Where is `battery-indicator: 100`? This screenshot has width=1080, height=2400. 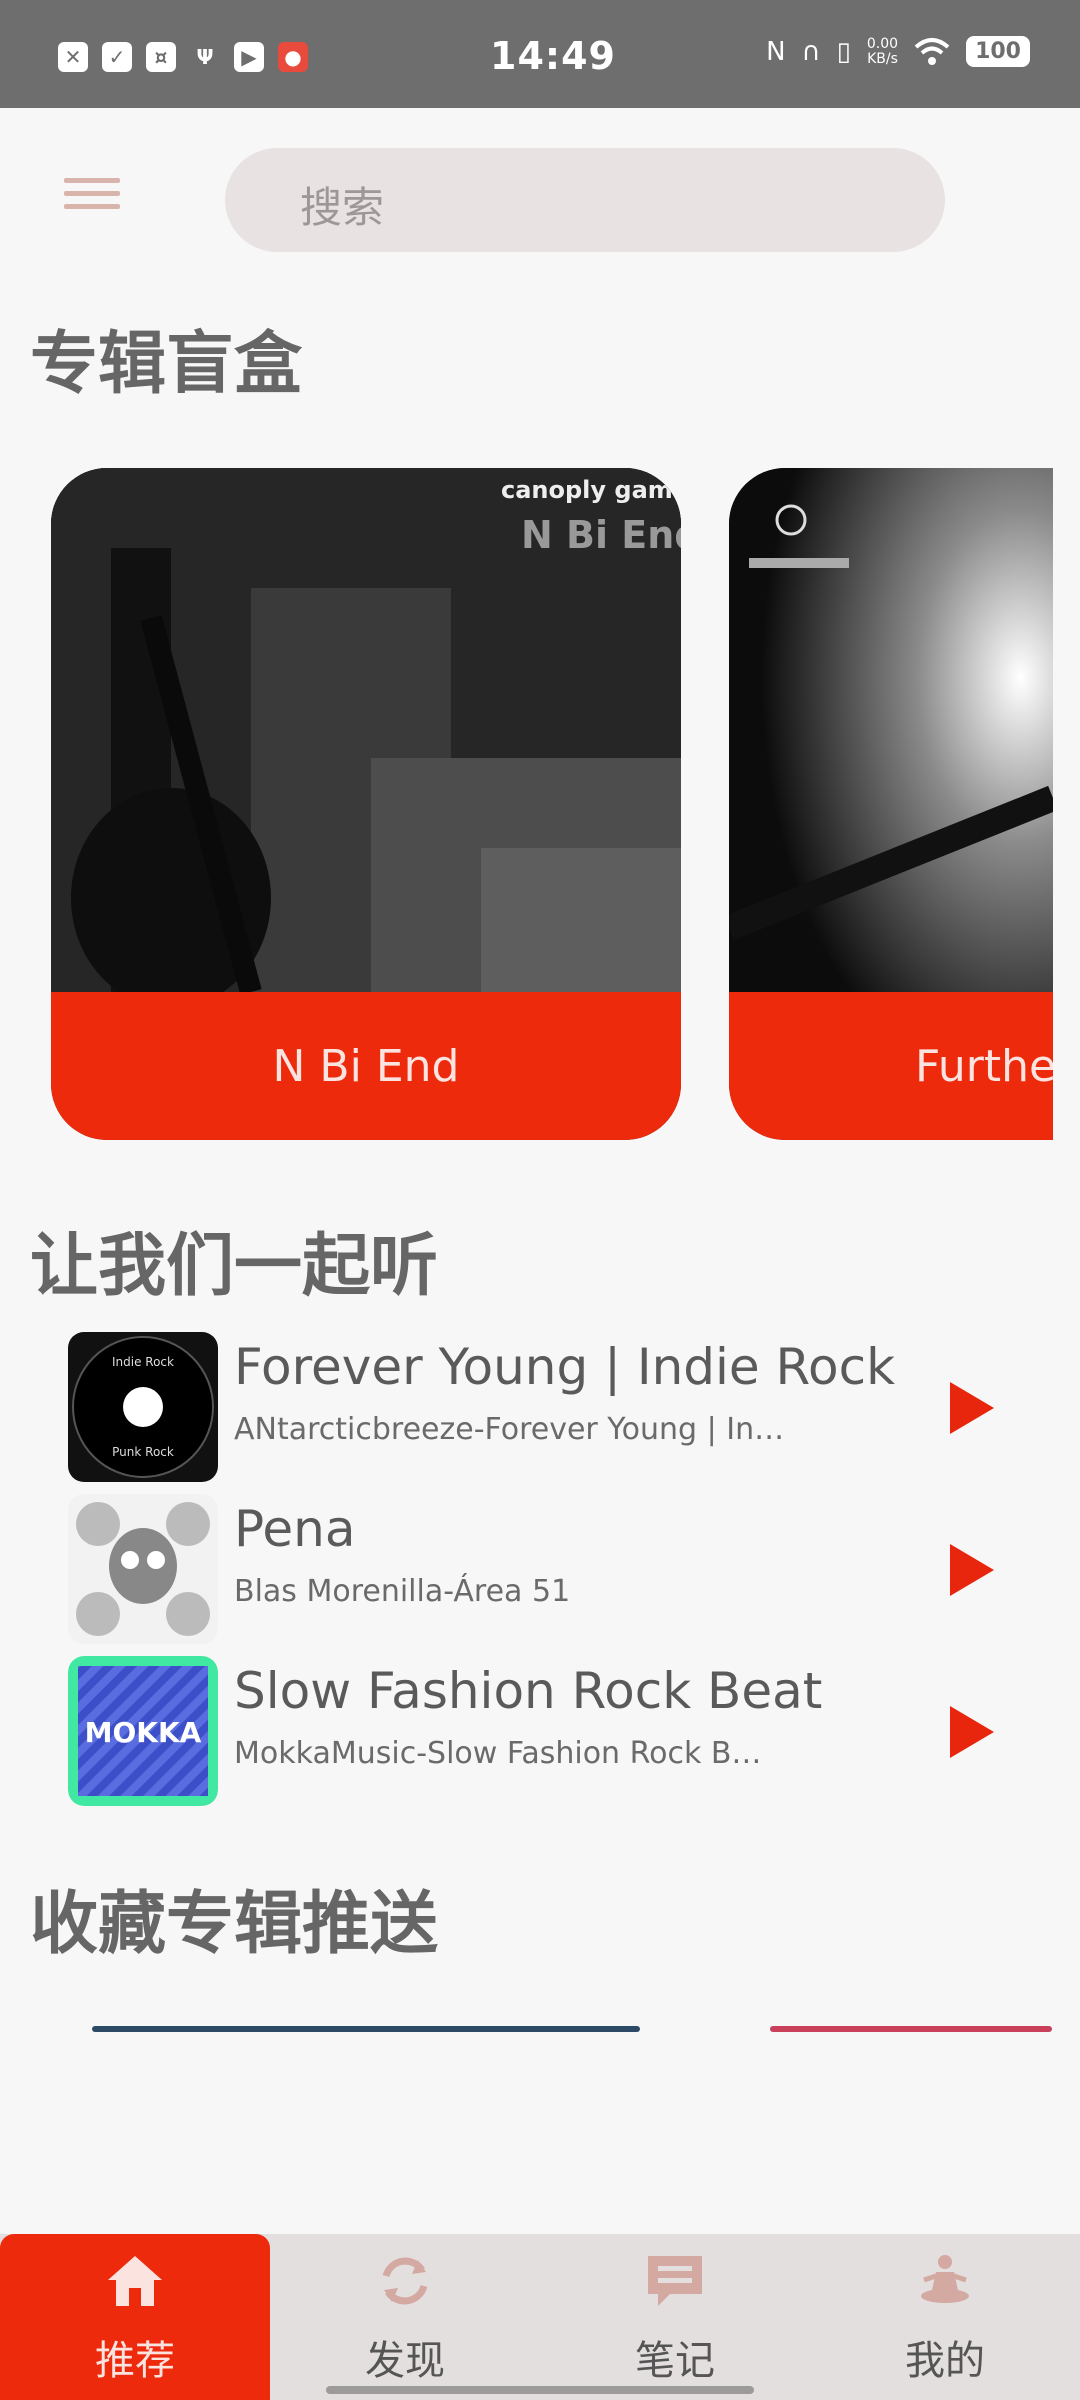 battery-indicator: 100 is located at coordinates (998, 51).